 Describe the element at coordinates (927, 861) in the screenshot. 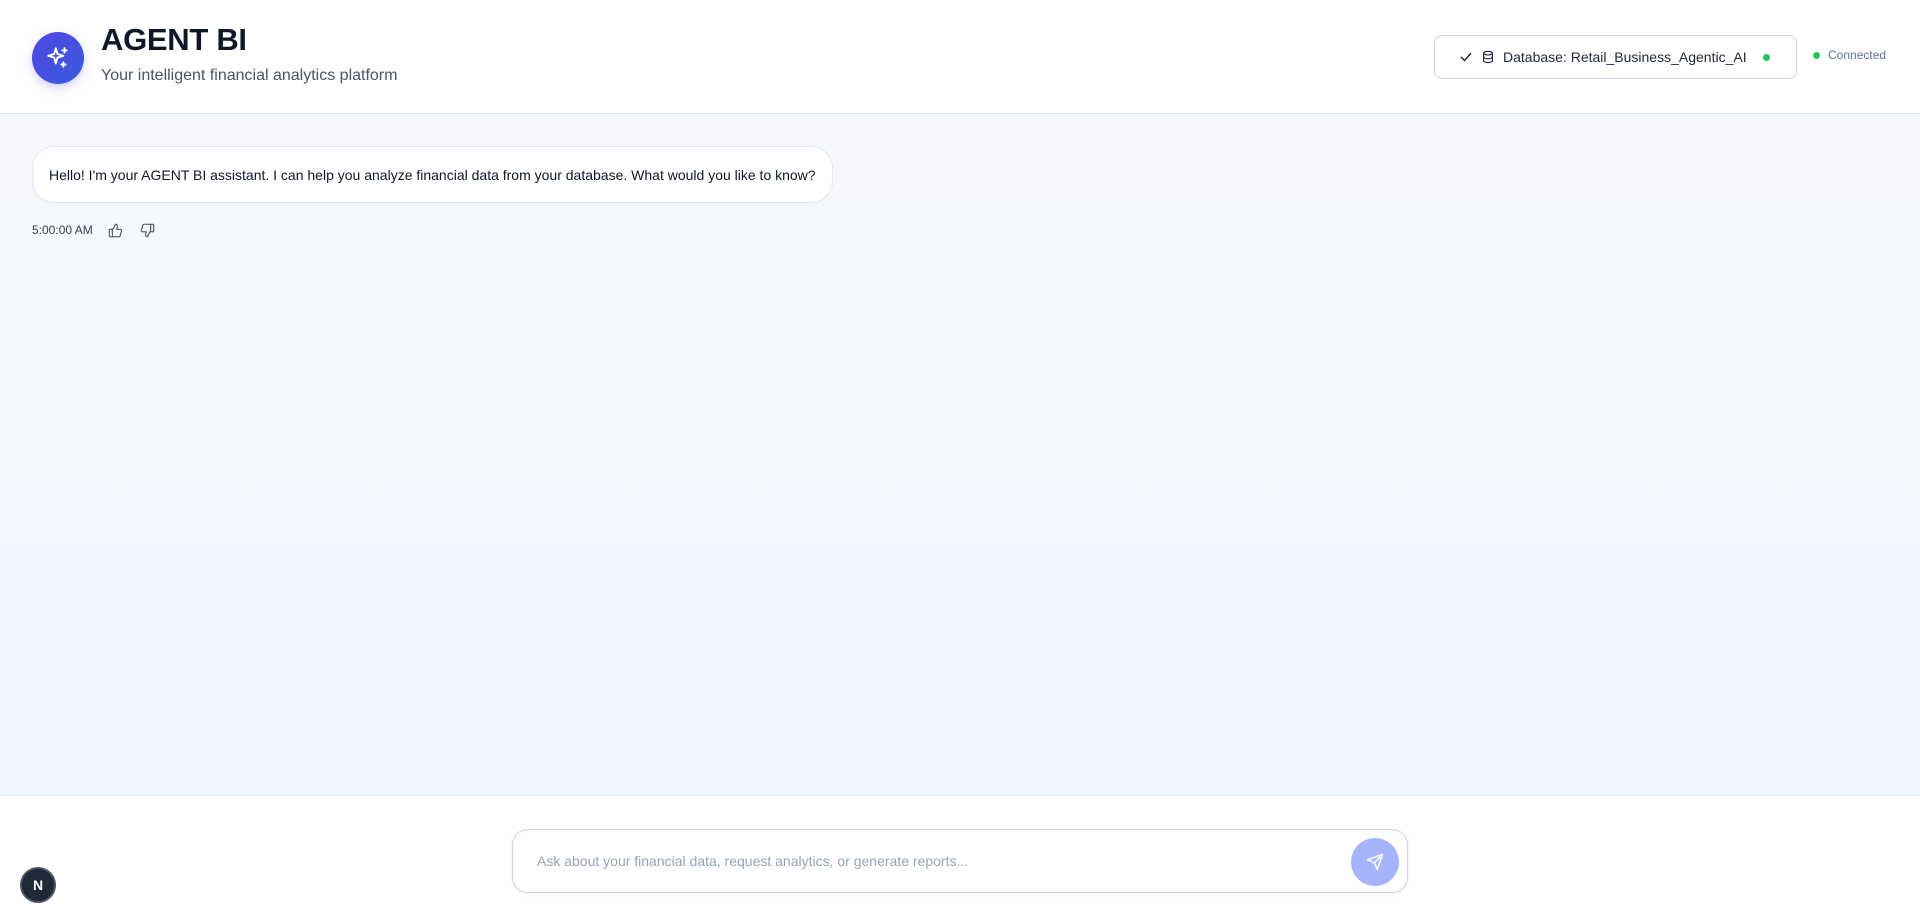

I see `message-input` at that location.